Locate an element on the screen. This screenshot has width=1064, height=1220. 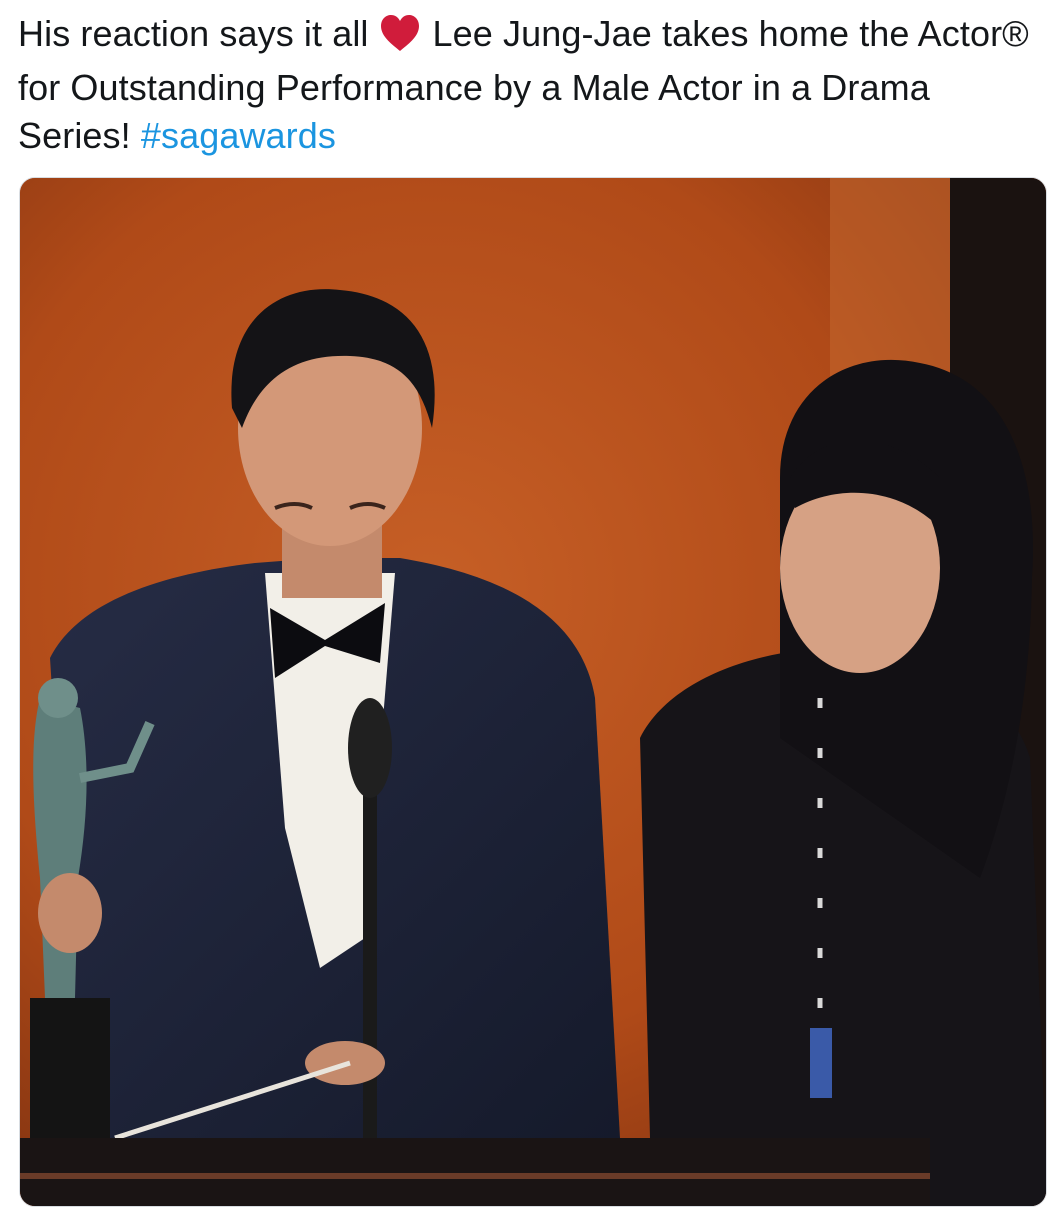
heart-icon is located at coordinates (400, 39).